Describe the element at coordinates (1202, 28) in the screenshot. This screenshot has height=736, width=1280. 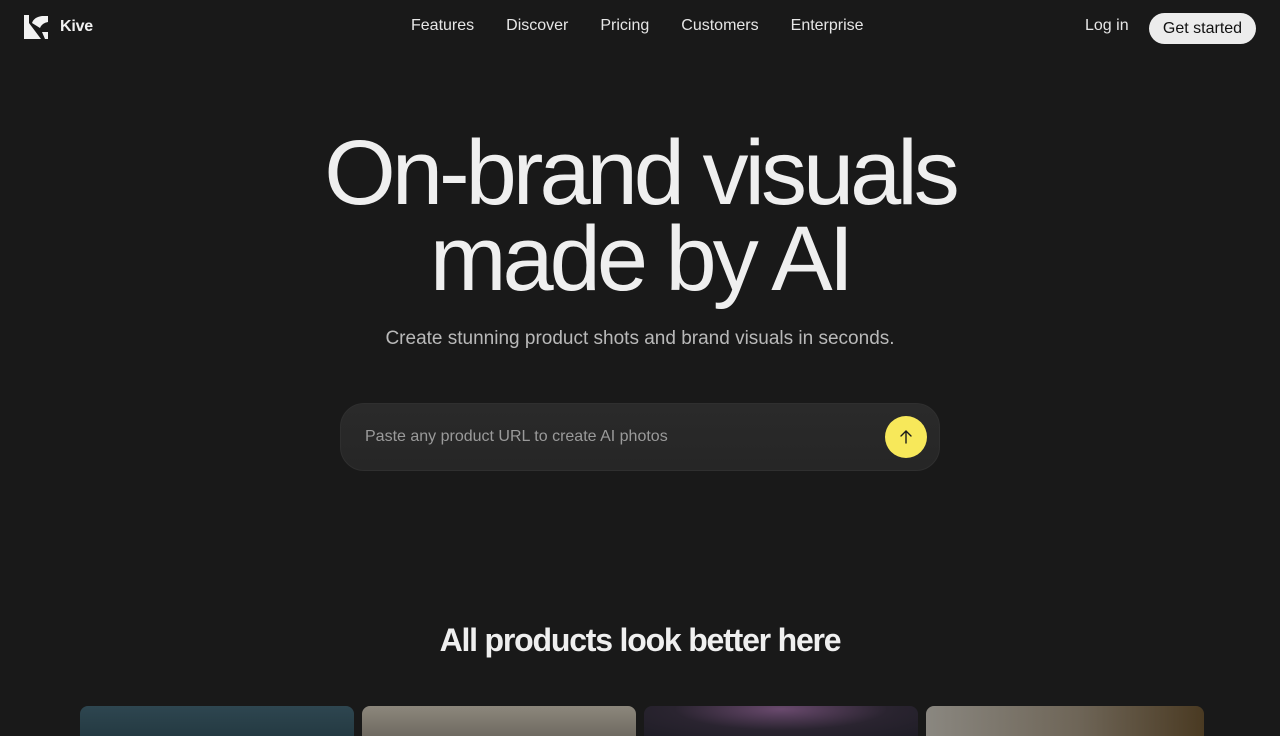
I see `get-started-button: Get started` at that location.